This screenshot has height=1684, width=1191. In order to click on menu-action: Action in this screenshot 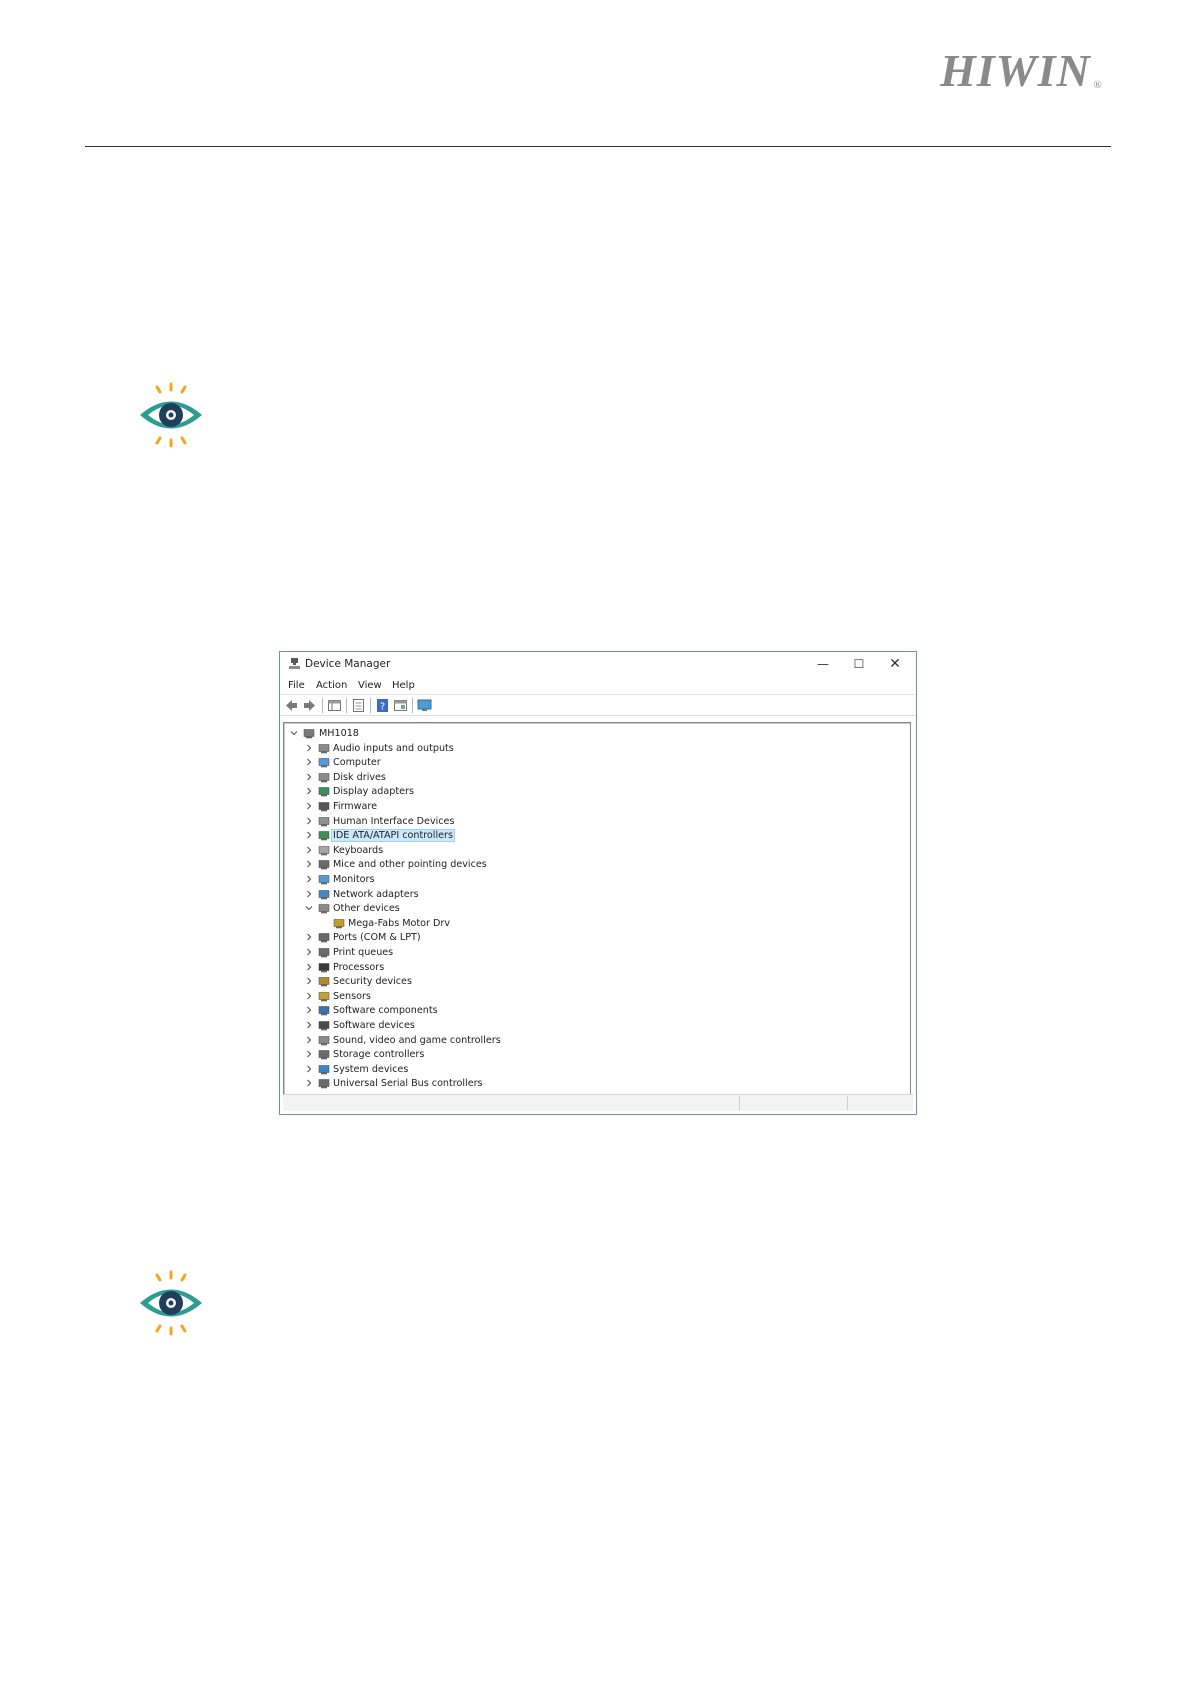, I will do `click(331, 685)`.